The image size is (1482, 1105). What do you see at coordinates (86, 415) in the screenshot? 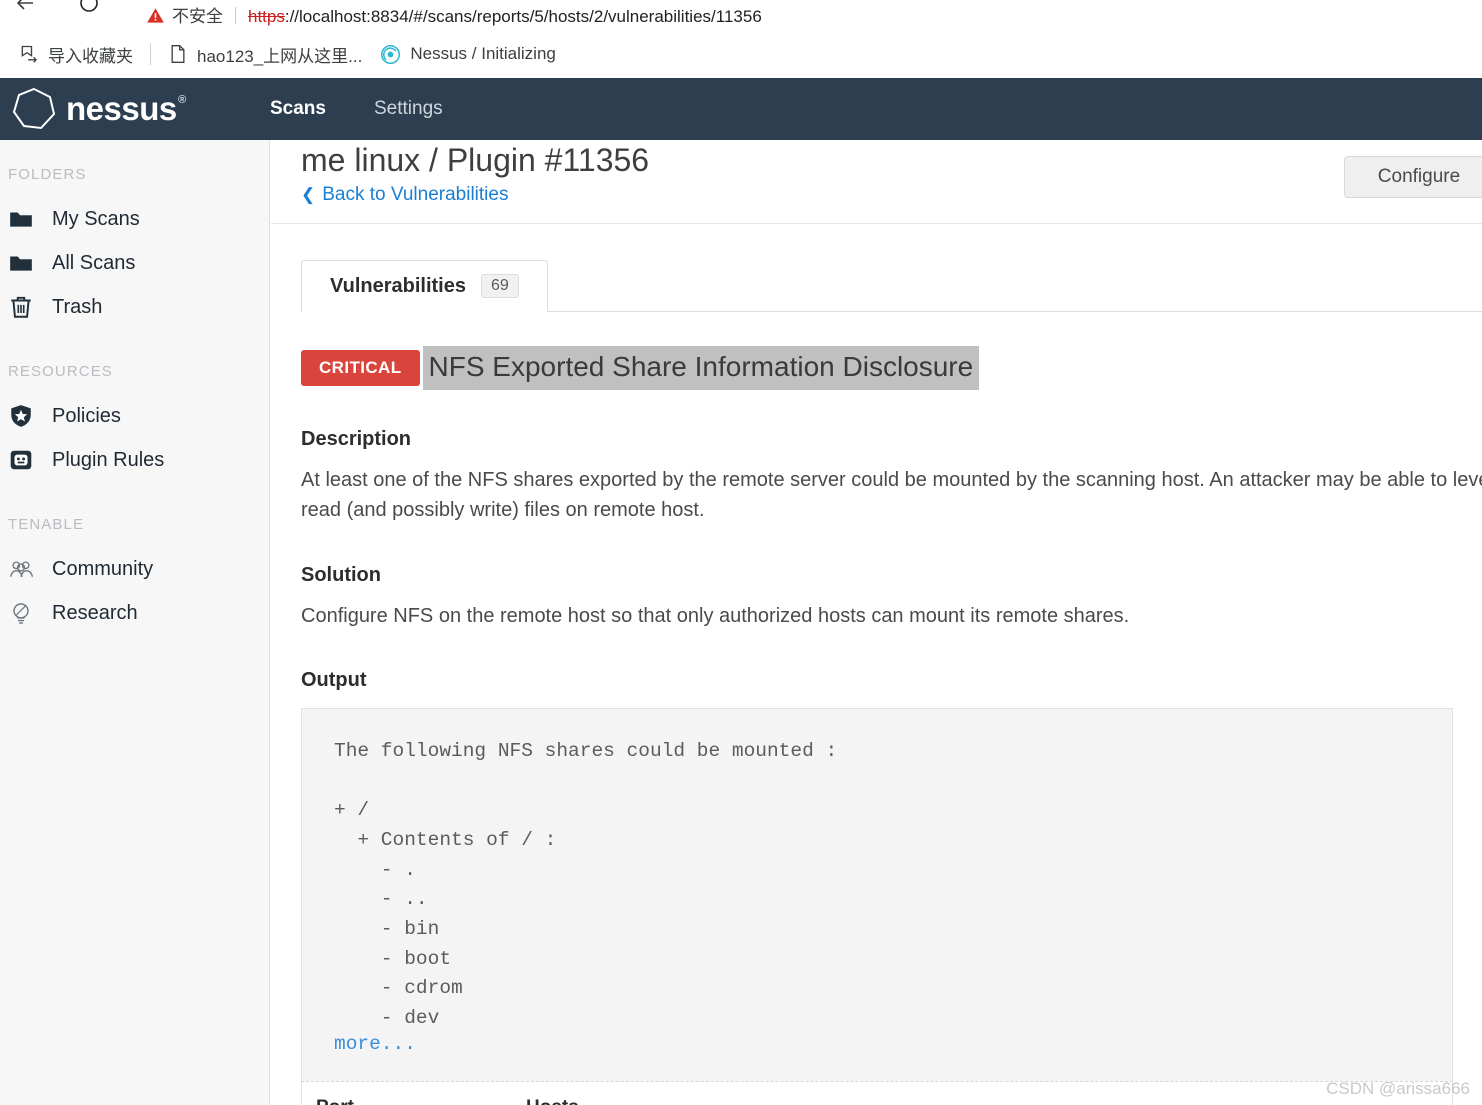
I see `sidebar-item-label: Policies` at bounding box center [86, 415].